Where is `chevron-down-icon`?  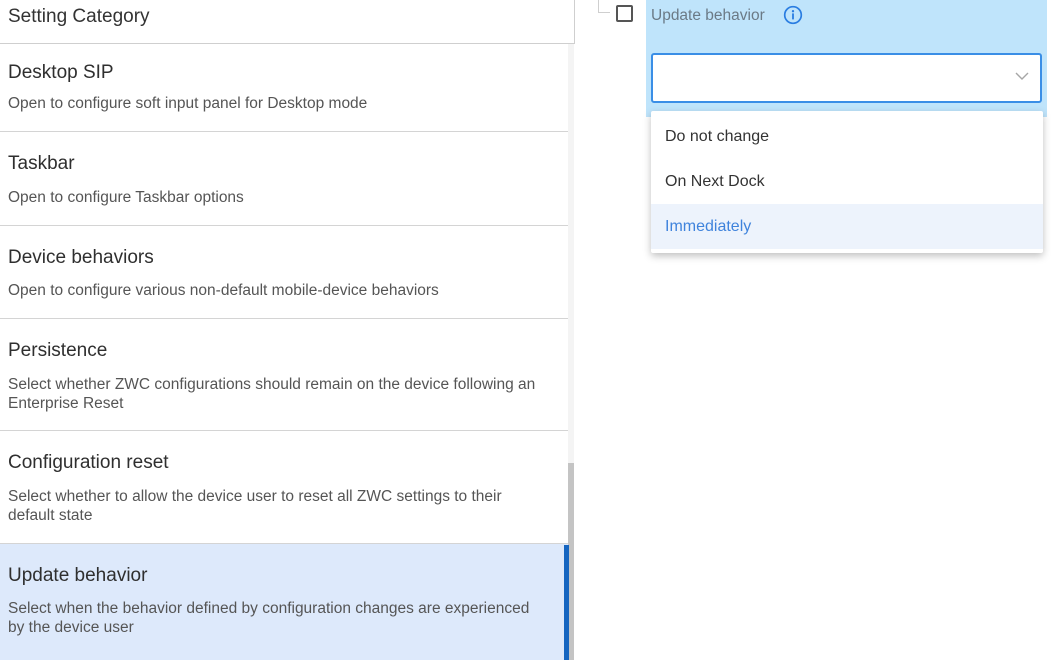
chevron-down-icon is located at coordinates (1022, 76).